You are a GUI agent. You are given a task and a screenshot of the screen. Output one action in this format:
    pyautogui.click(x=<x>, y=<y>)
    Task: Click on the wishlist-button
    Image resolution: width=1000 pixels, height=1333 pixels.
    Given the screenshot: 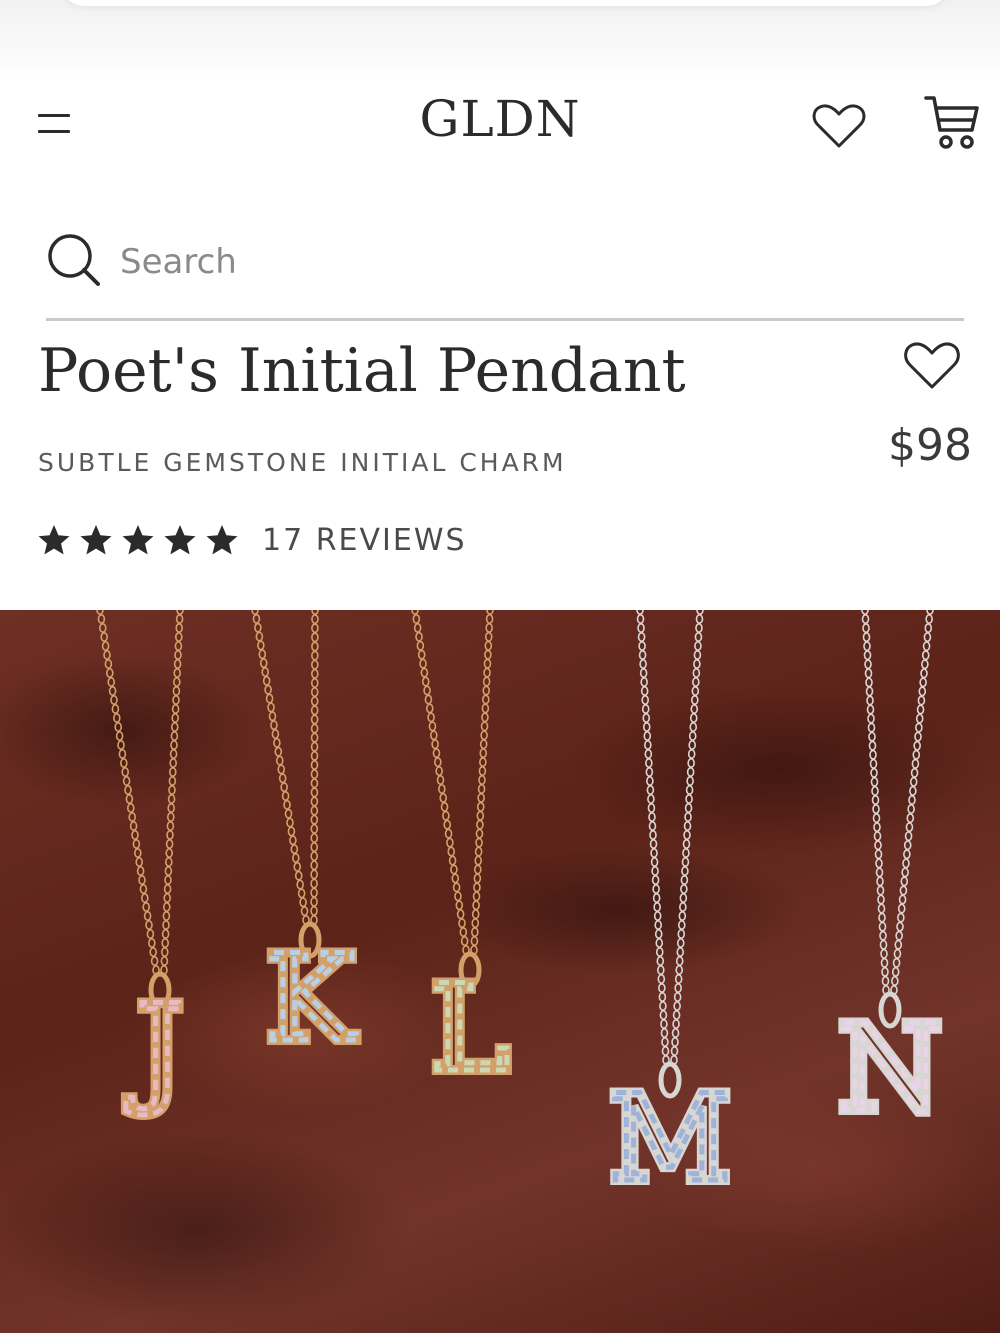 What is the action you would take?
    pyautogui.click(x=839, y=127)
    